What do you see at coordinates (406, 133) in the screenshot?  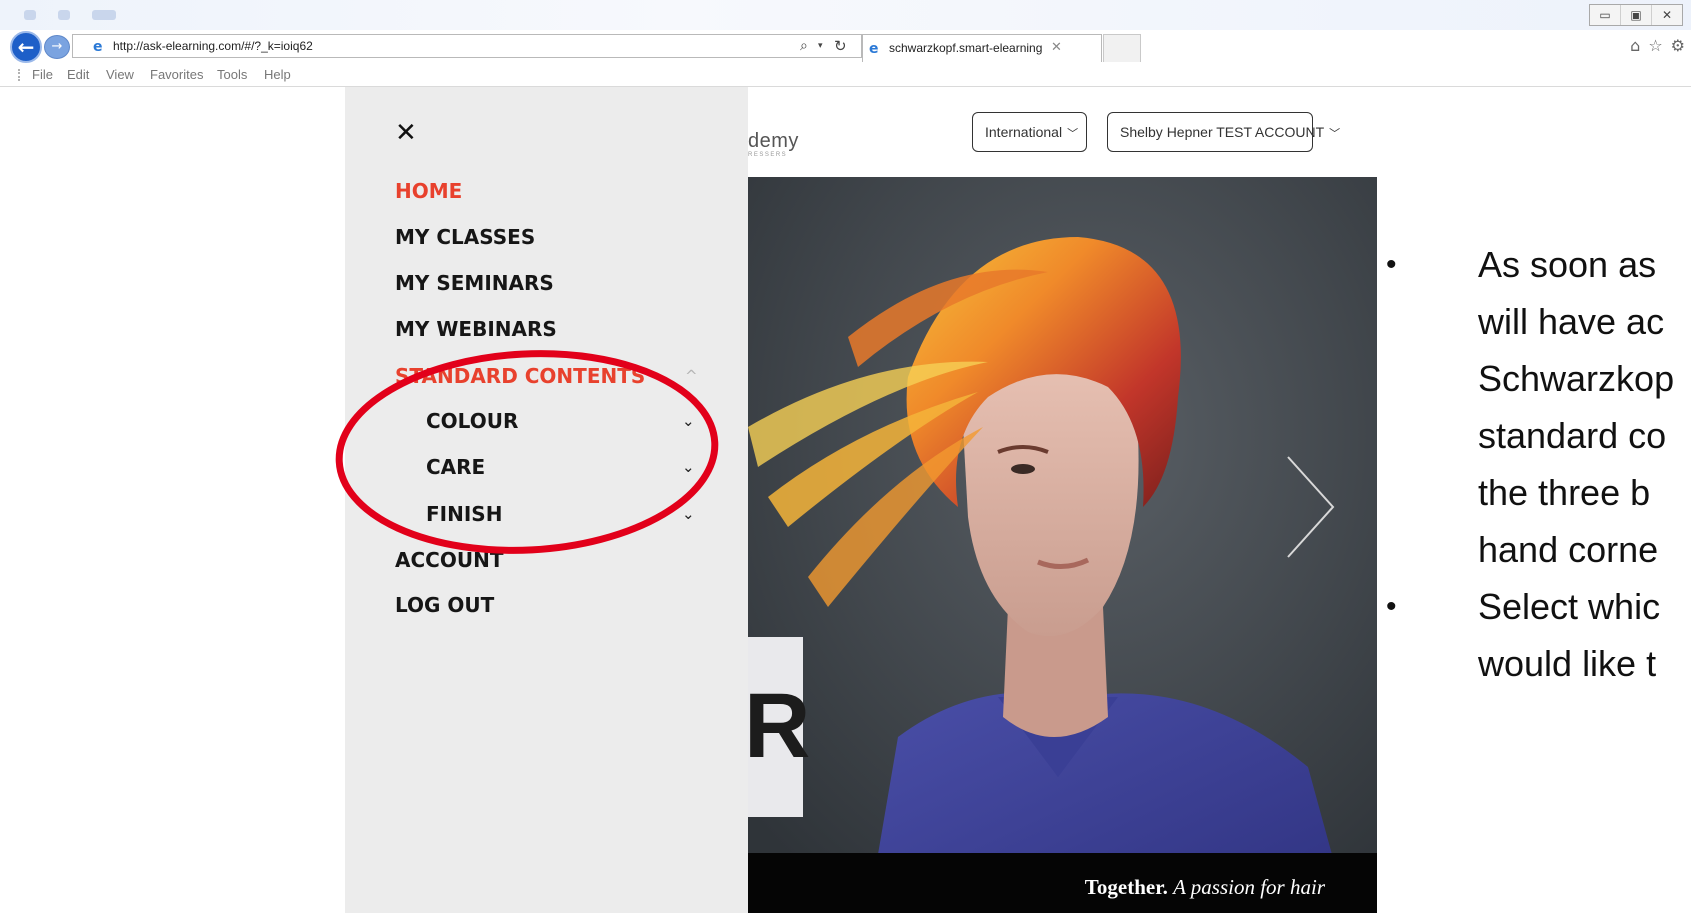 I see `close-icon: ✕` at bounding box center [406, 133].